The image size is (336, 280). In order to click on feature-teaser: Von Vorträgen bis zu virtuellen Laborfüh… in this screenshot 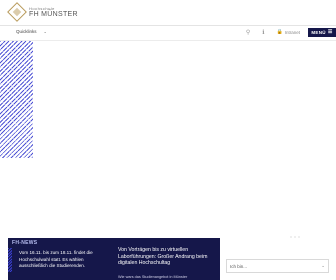, I will do `click(167, 259)`.